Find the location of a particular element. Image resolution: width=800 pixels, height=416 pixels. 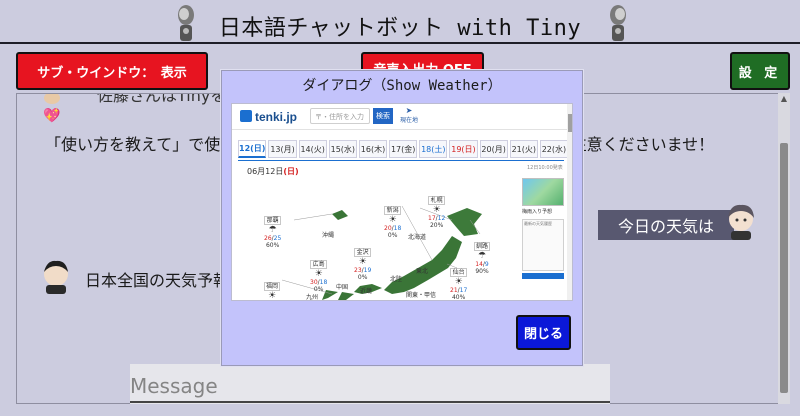

precip-prob: 40% is located at coordinates (458, 297).